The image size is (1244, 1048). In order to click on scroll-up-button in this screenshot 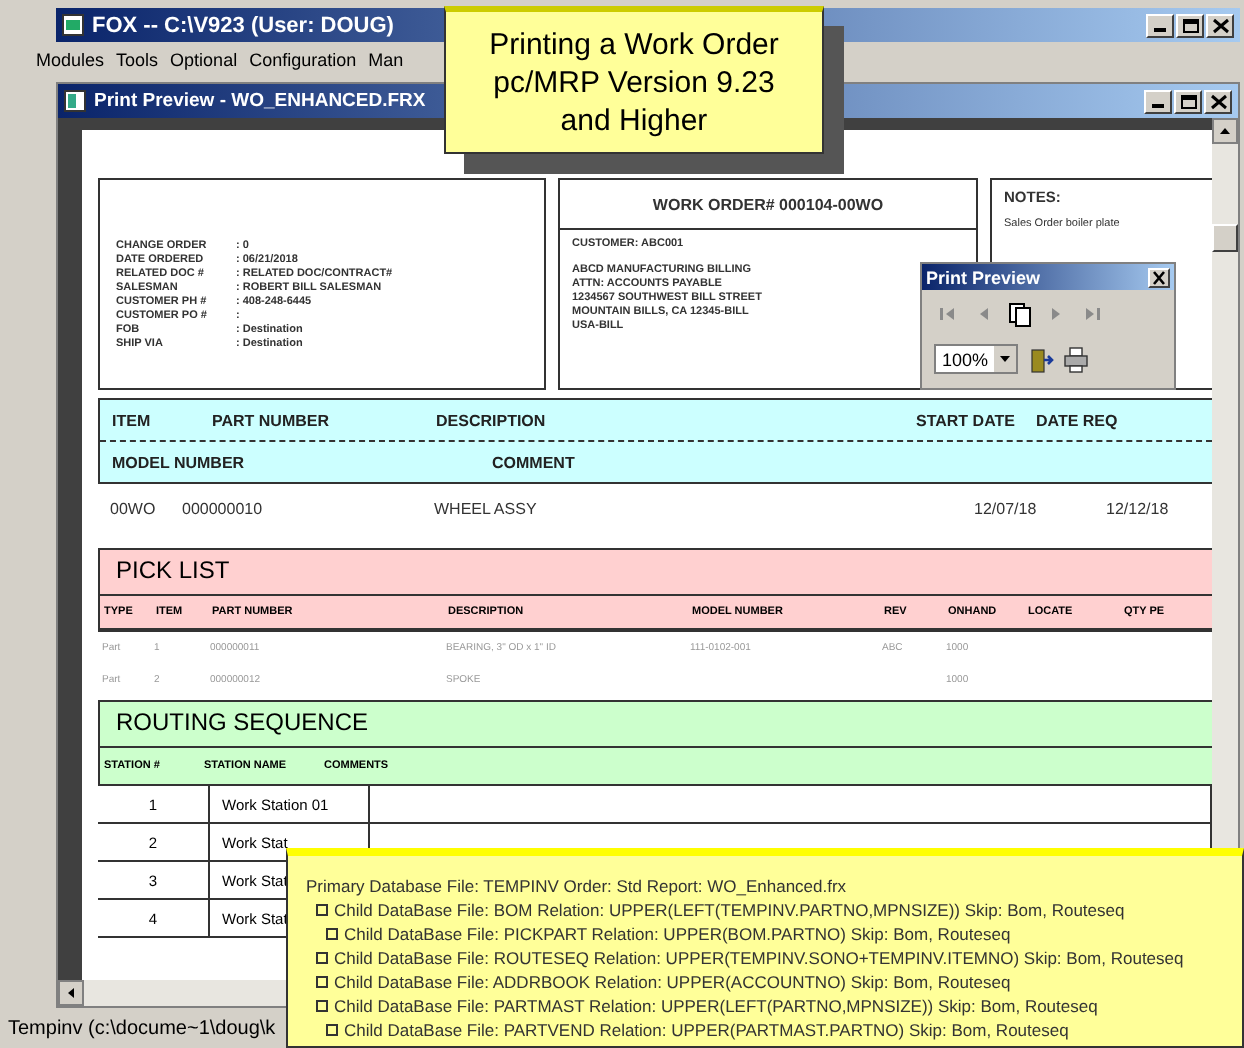, I will do `click(1225, 131)`.